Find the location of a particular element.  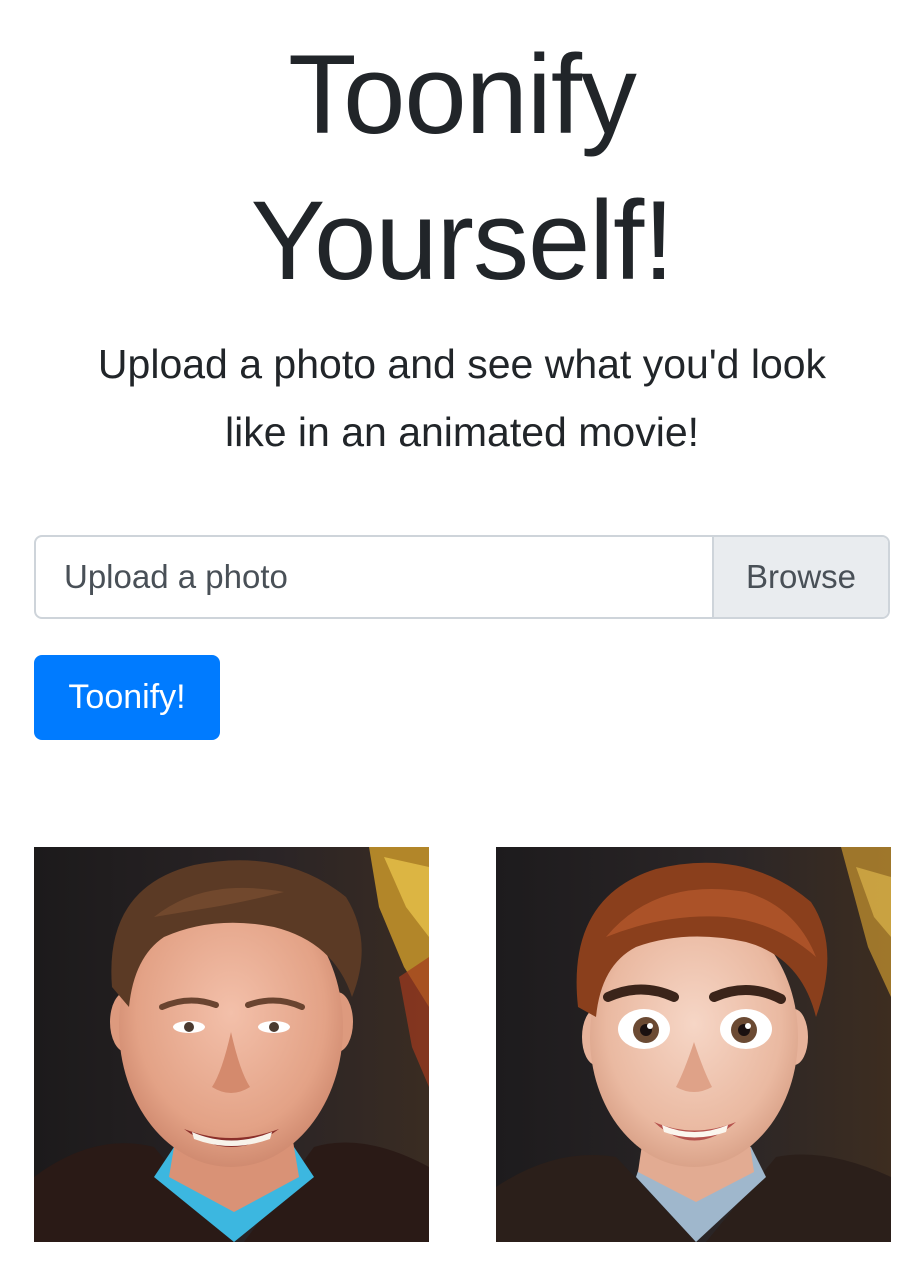

photo-upload-field: Upload a photo Browse is located at coordinates (462, 577).